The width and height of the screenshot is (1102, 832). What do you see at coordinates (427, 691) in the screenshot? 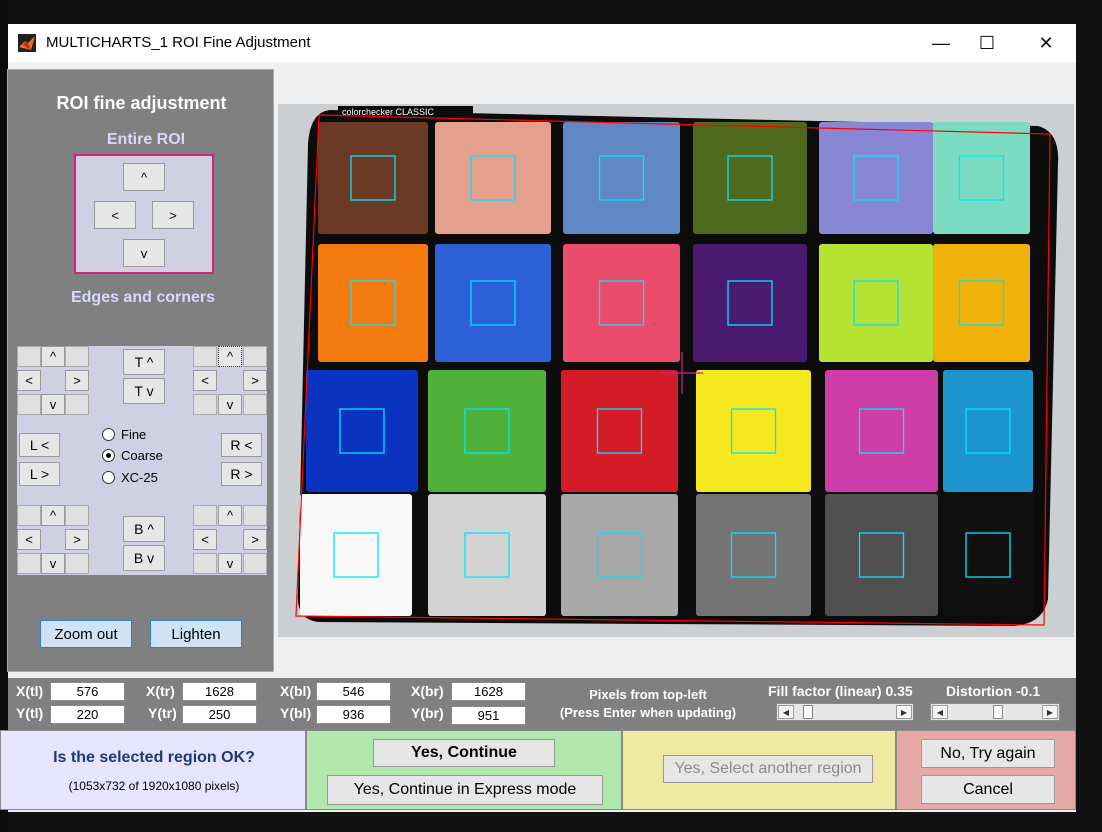
I see `xbr-label: X(br)` at bounding box center [427, 691].